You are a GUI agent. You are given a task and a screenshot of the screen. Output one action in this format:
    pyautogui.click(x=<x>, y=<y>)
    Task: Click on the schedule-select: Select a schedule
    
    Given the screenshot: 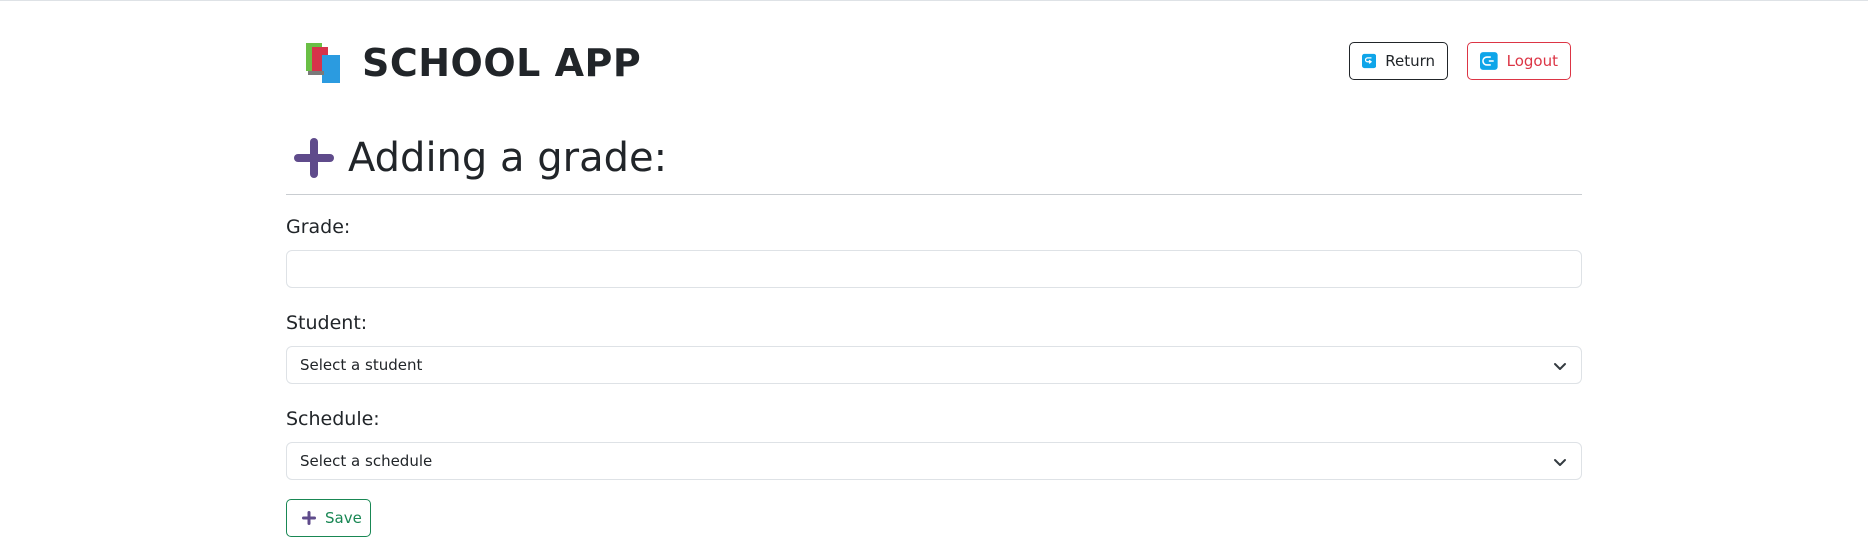 What is the action you would take?
    pyautogui.click(x=934, y=461)
    